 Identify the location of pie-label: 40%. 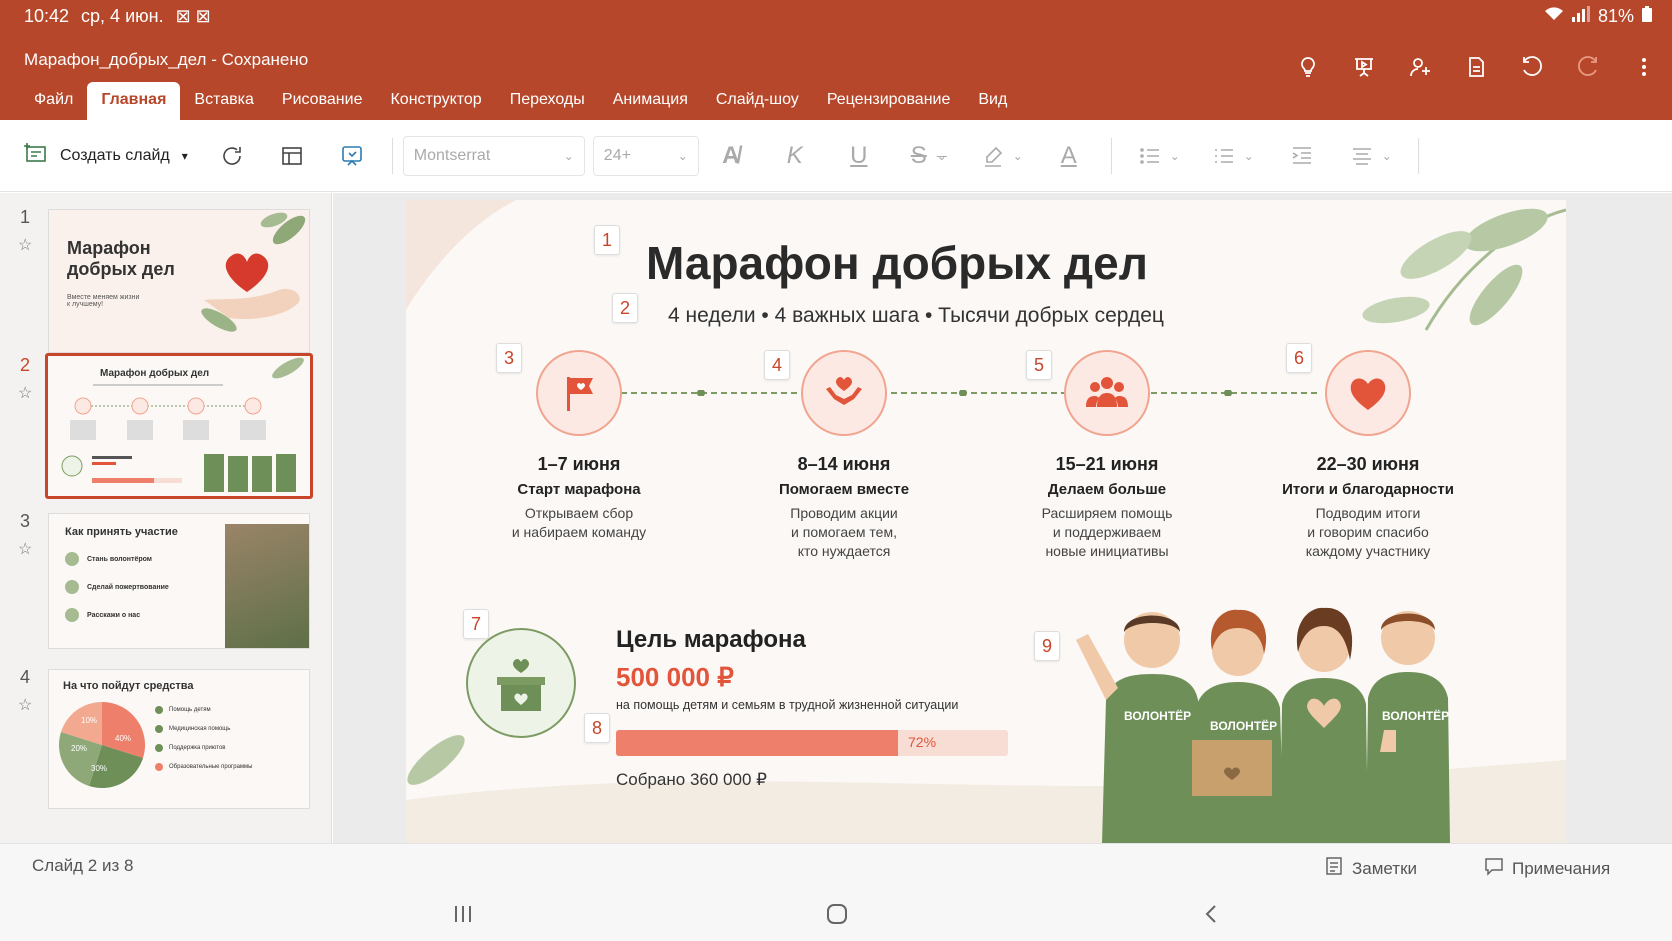
(123, 738).